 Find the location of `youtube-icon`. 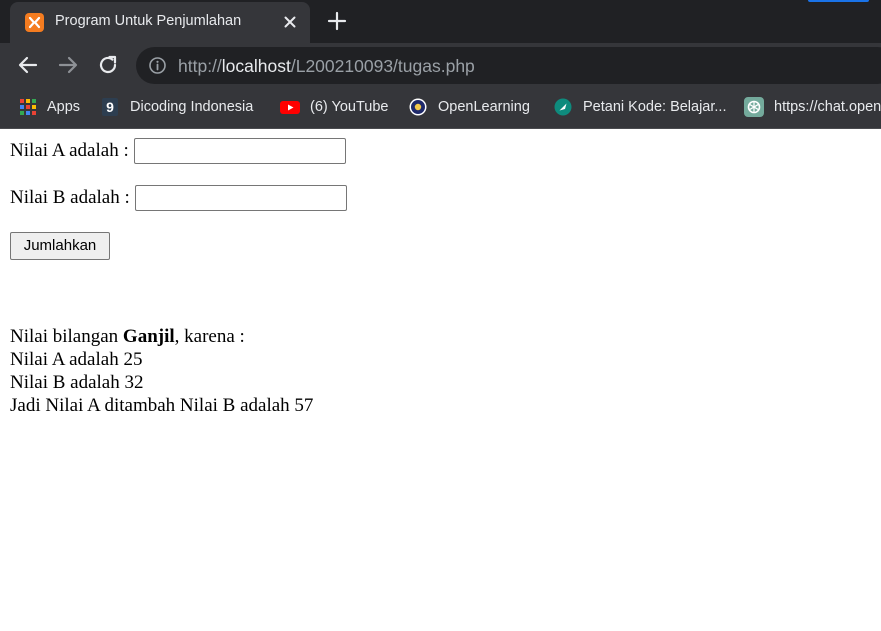

youtube-icon is located at coordinates (290, 107).